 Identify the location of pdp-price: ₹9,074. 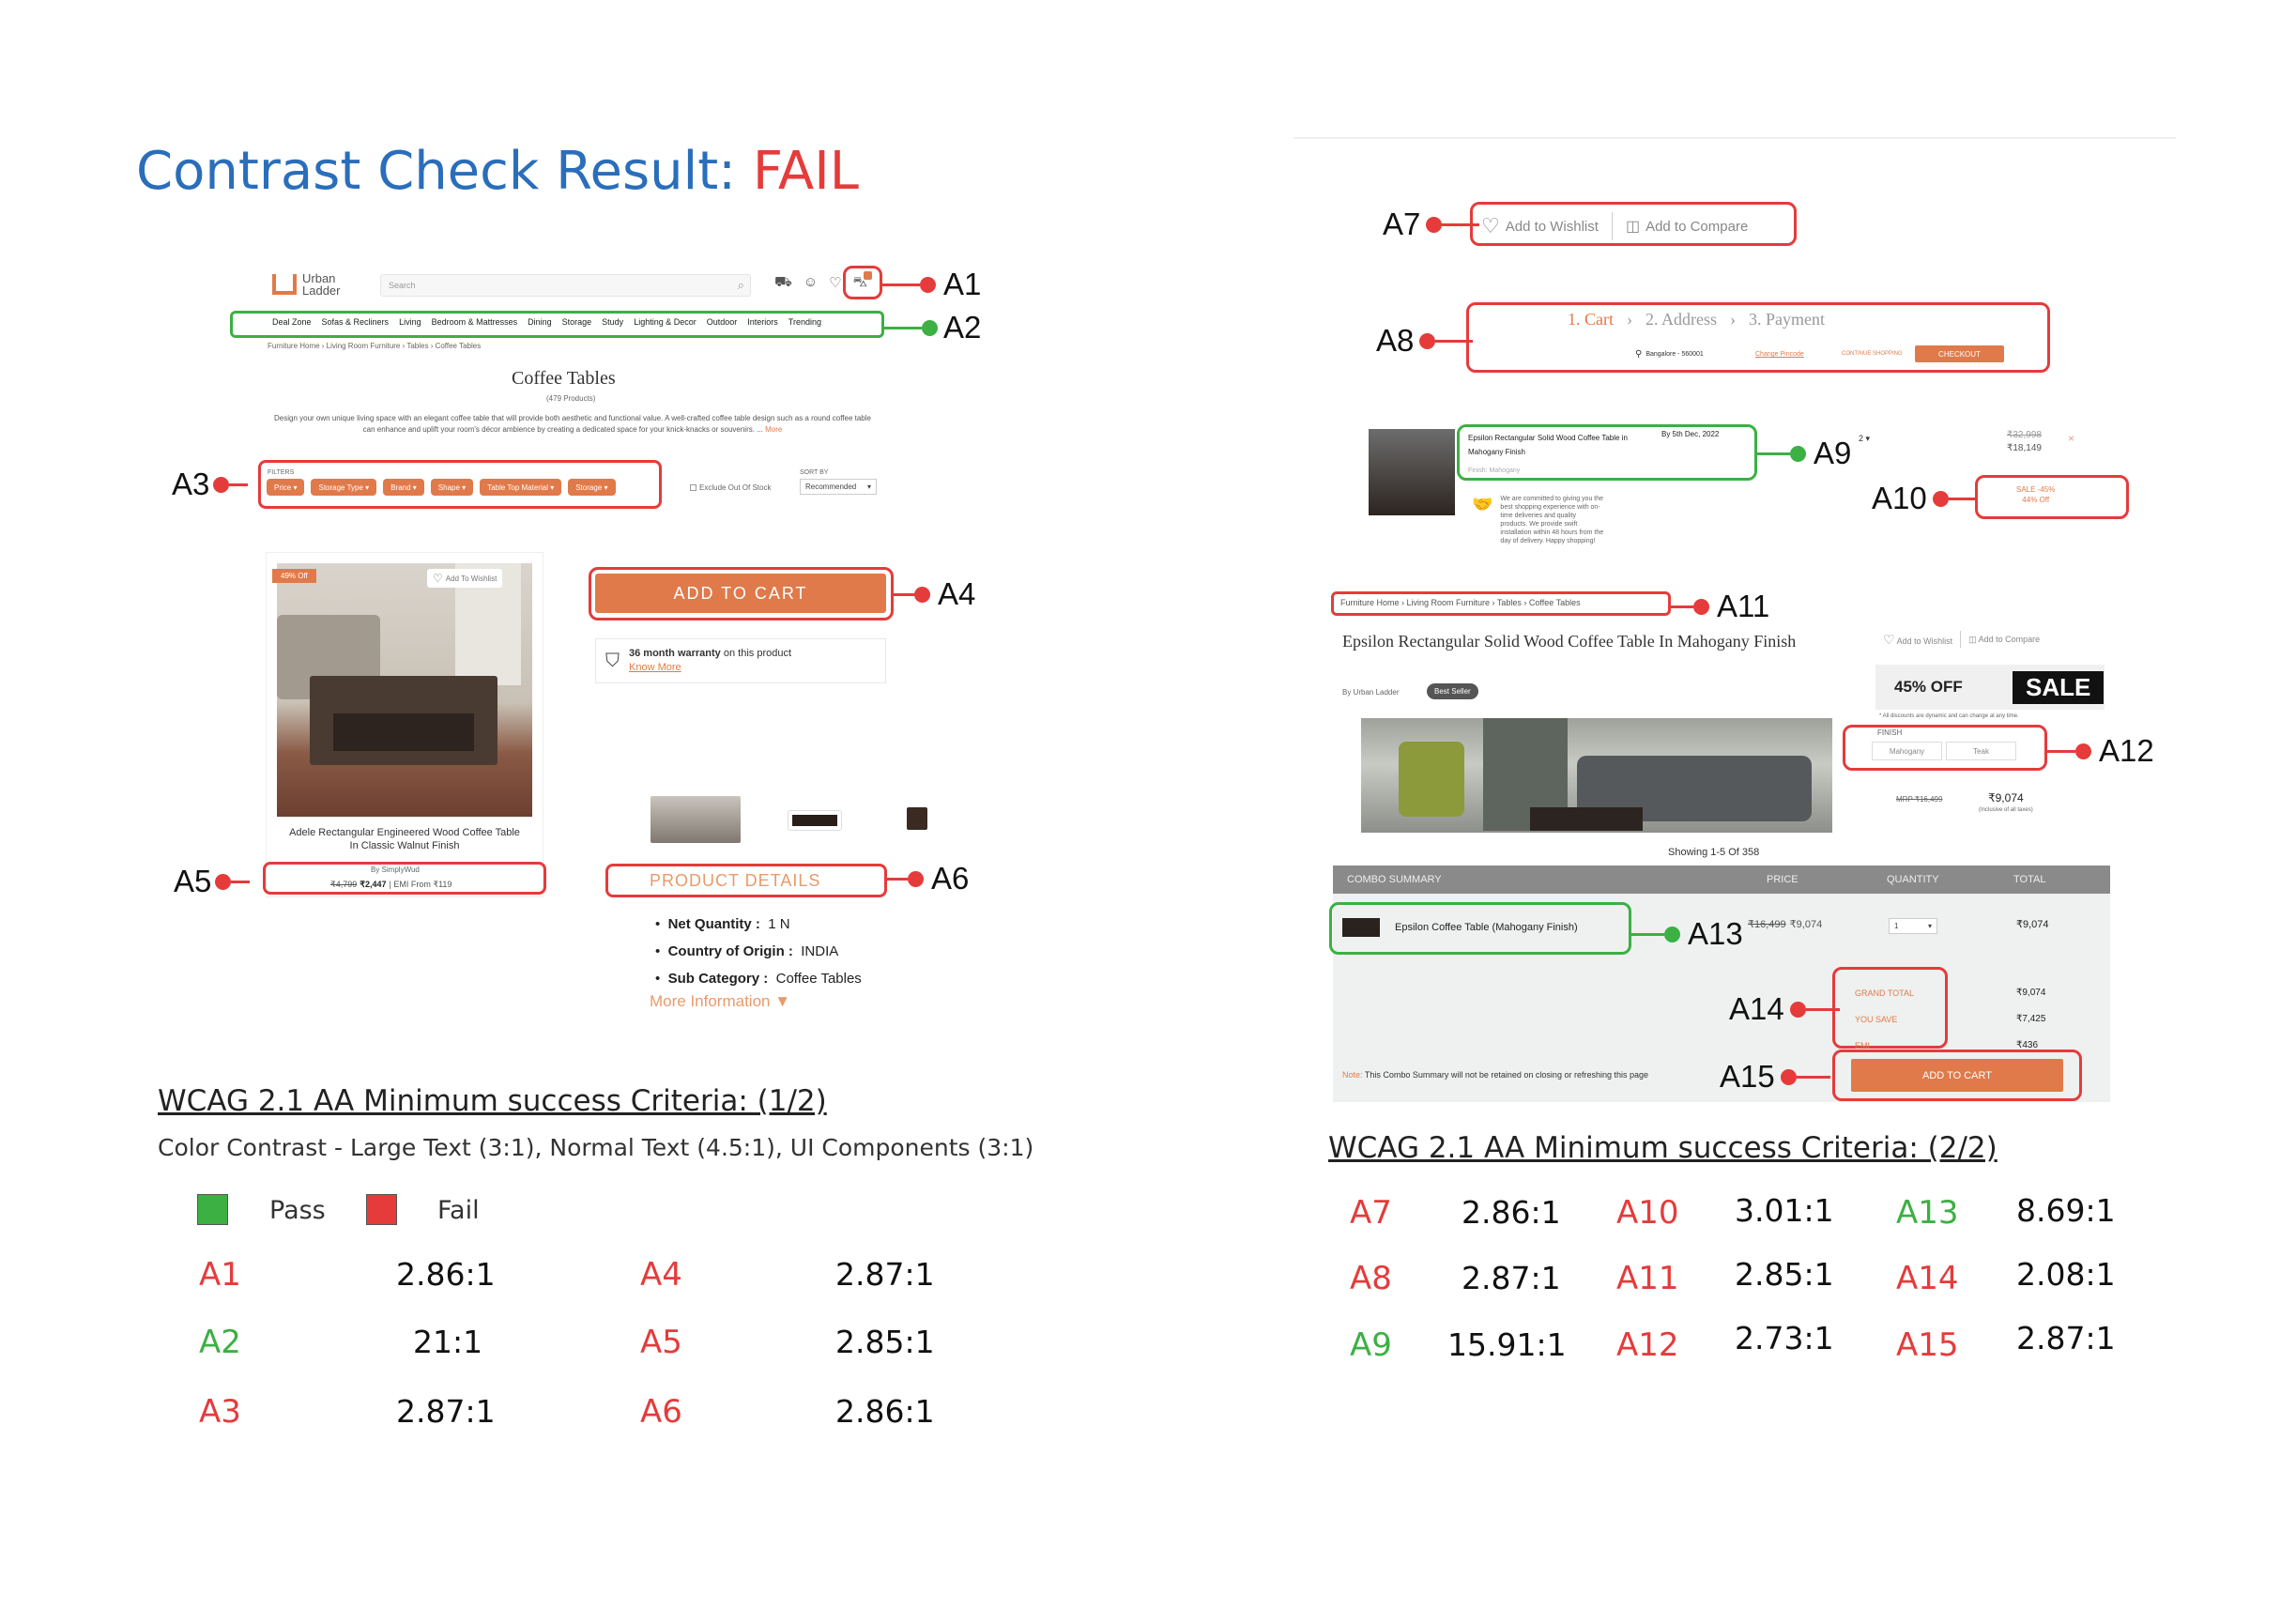
(2006, 797).